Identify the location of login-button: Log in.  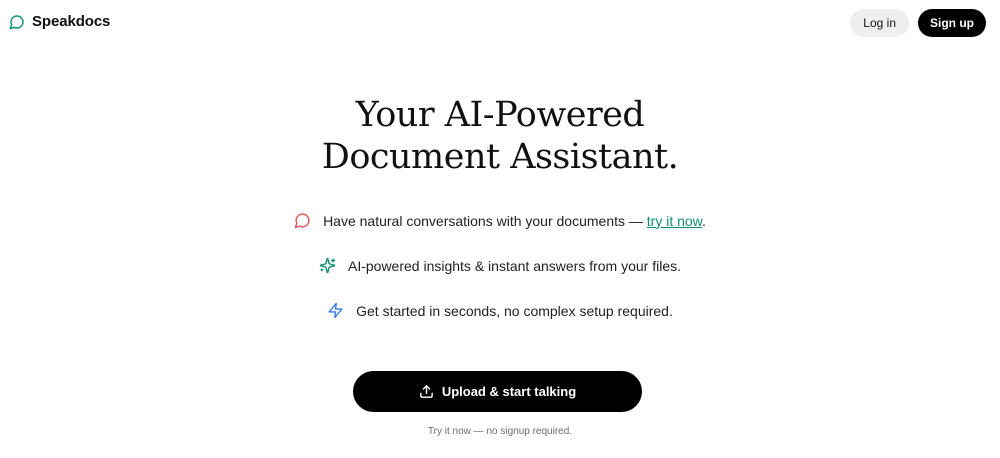
(879, 23).